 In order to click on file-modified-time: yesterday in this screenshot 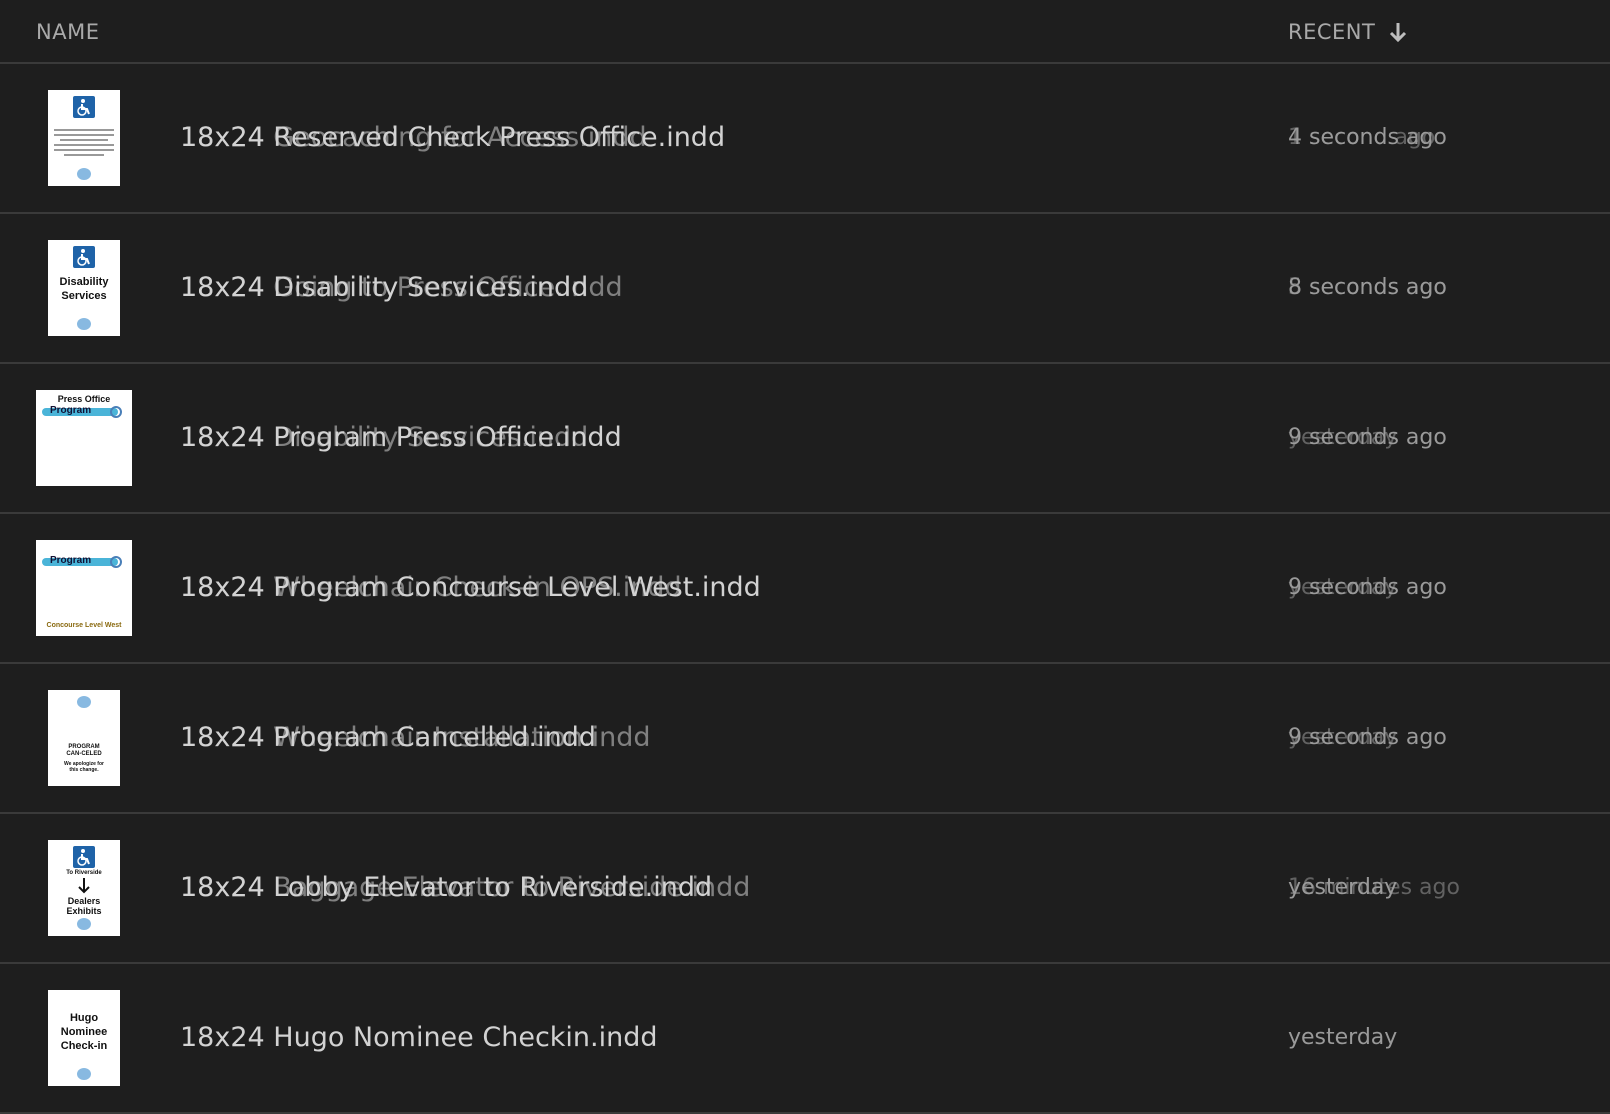, I will do `click(1343, 1037)`.